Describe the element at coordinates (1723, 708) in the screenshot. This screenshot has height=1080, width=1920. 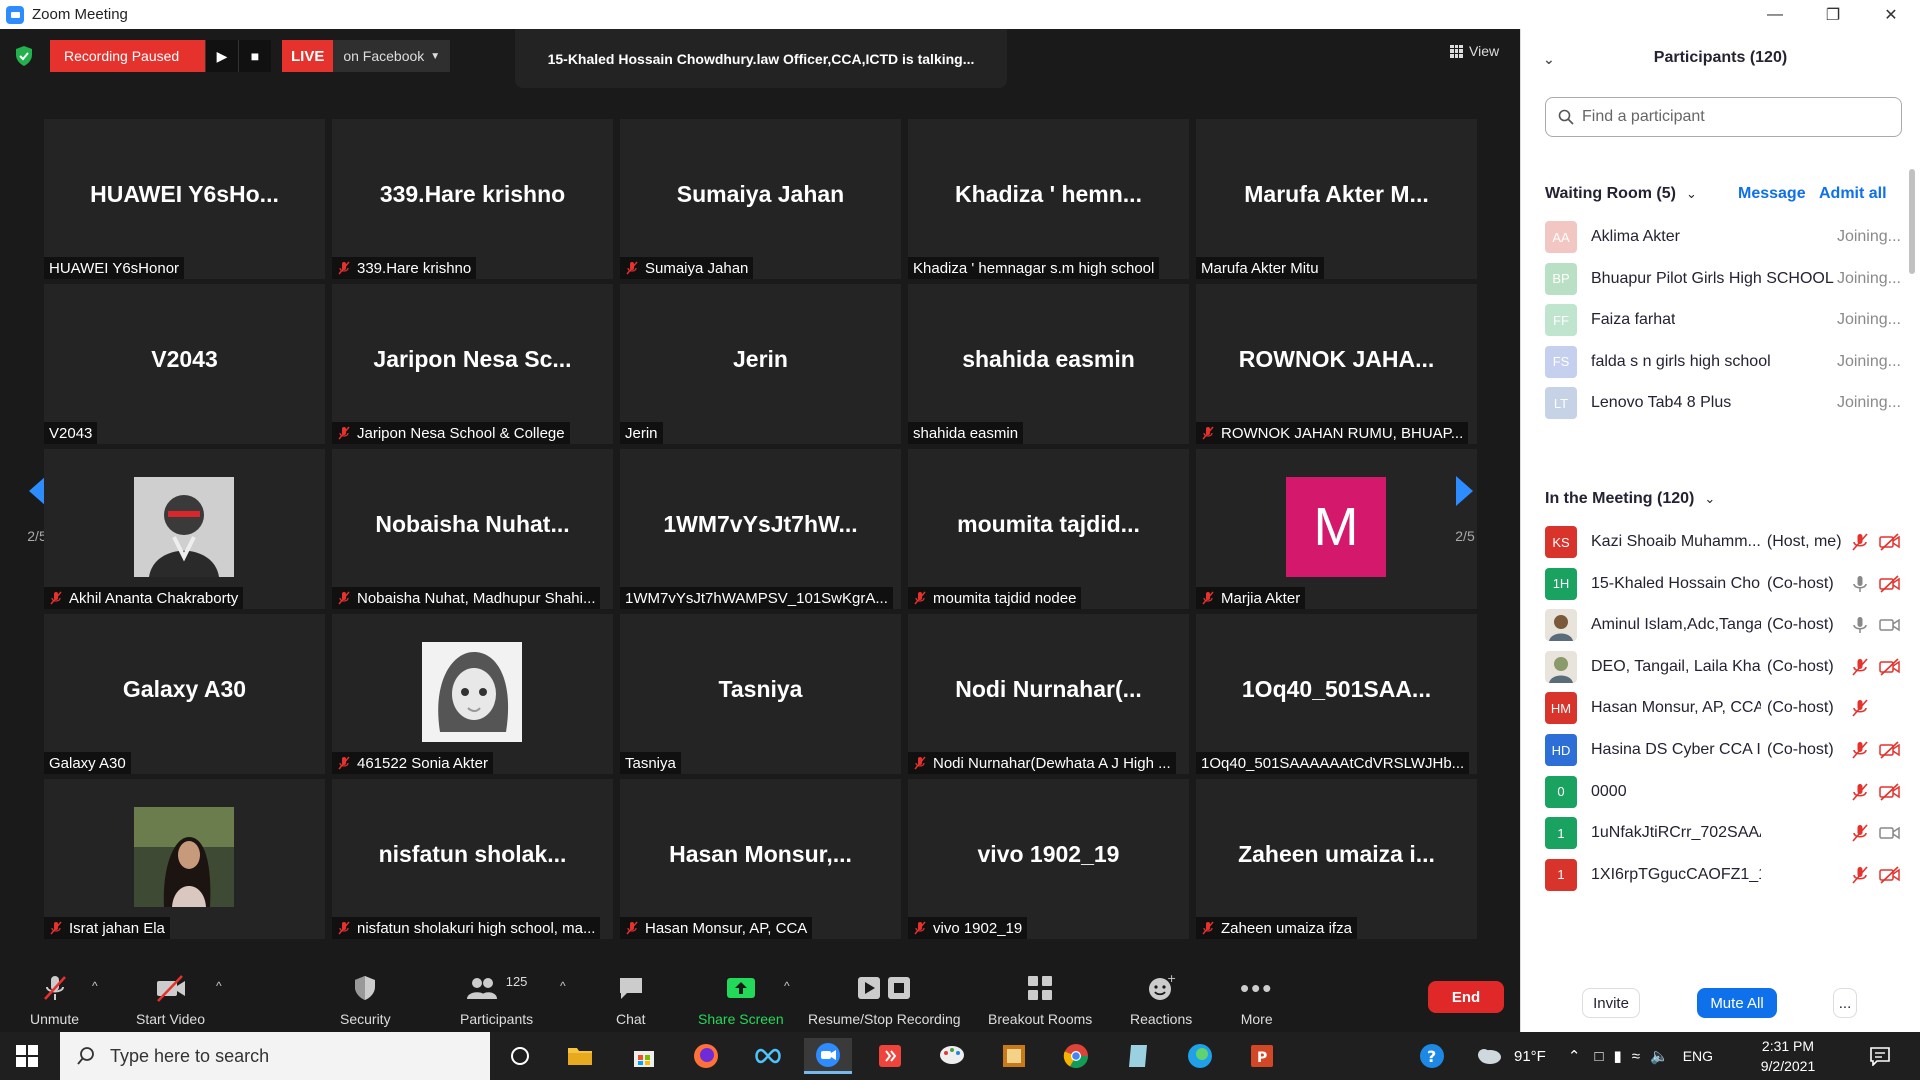
I see `in-meeting-participant: HM Hasan Monsur, AP, CCA (Co-host)` at that location.